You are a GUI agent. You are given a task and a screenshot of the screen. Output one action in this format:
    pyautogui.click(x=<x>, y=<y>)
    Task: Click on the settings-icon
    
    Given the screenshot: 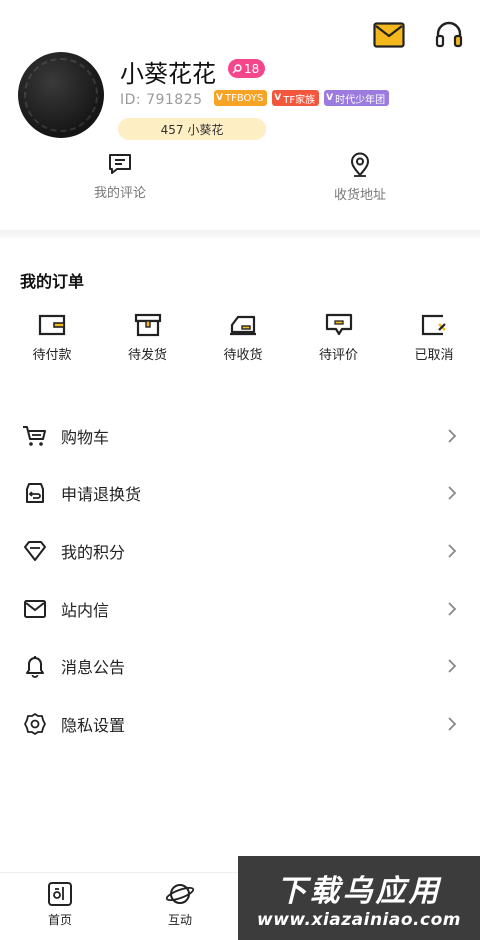 What is the action you would take?
    pyautogui.click(x=35, y=724)
    